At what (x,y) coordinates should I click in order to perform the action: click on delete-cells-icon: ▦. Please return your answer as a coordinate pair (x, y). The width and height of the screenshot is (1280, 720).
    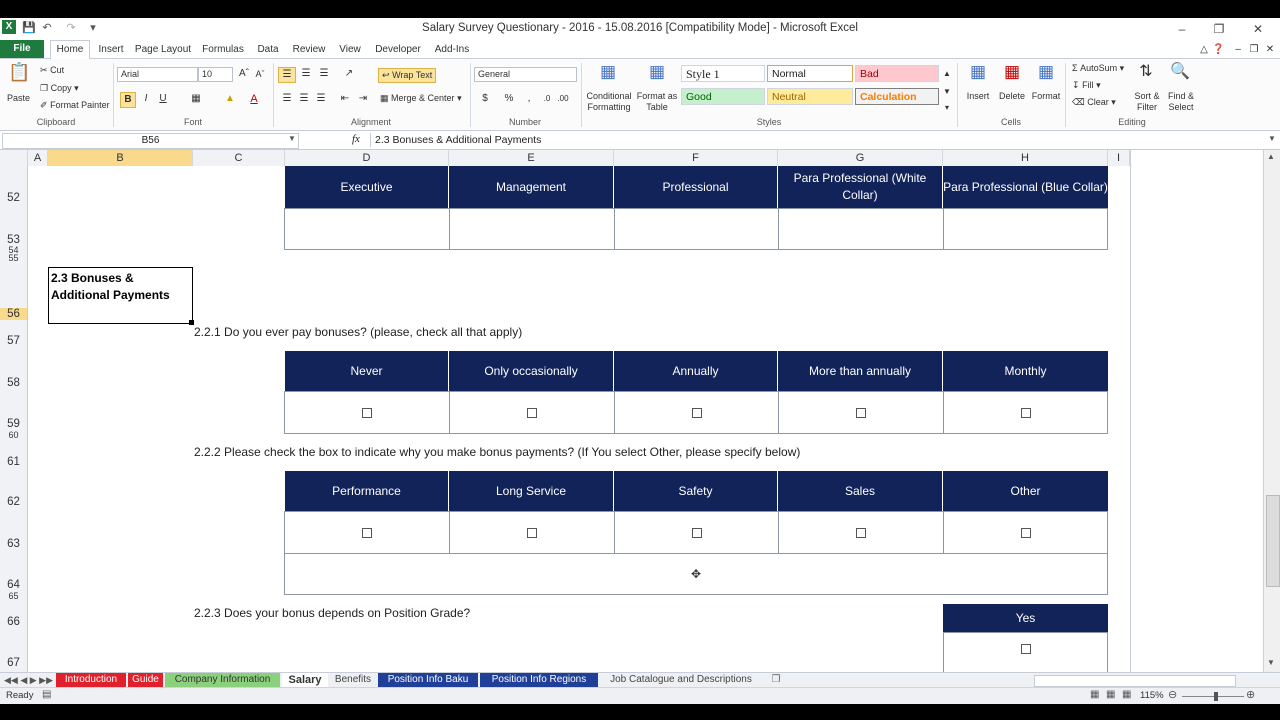
    Looking at the image, I should click on (1012, 71).